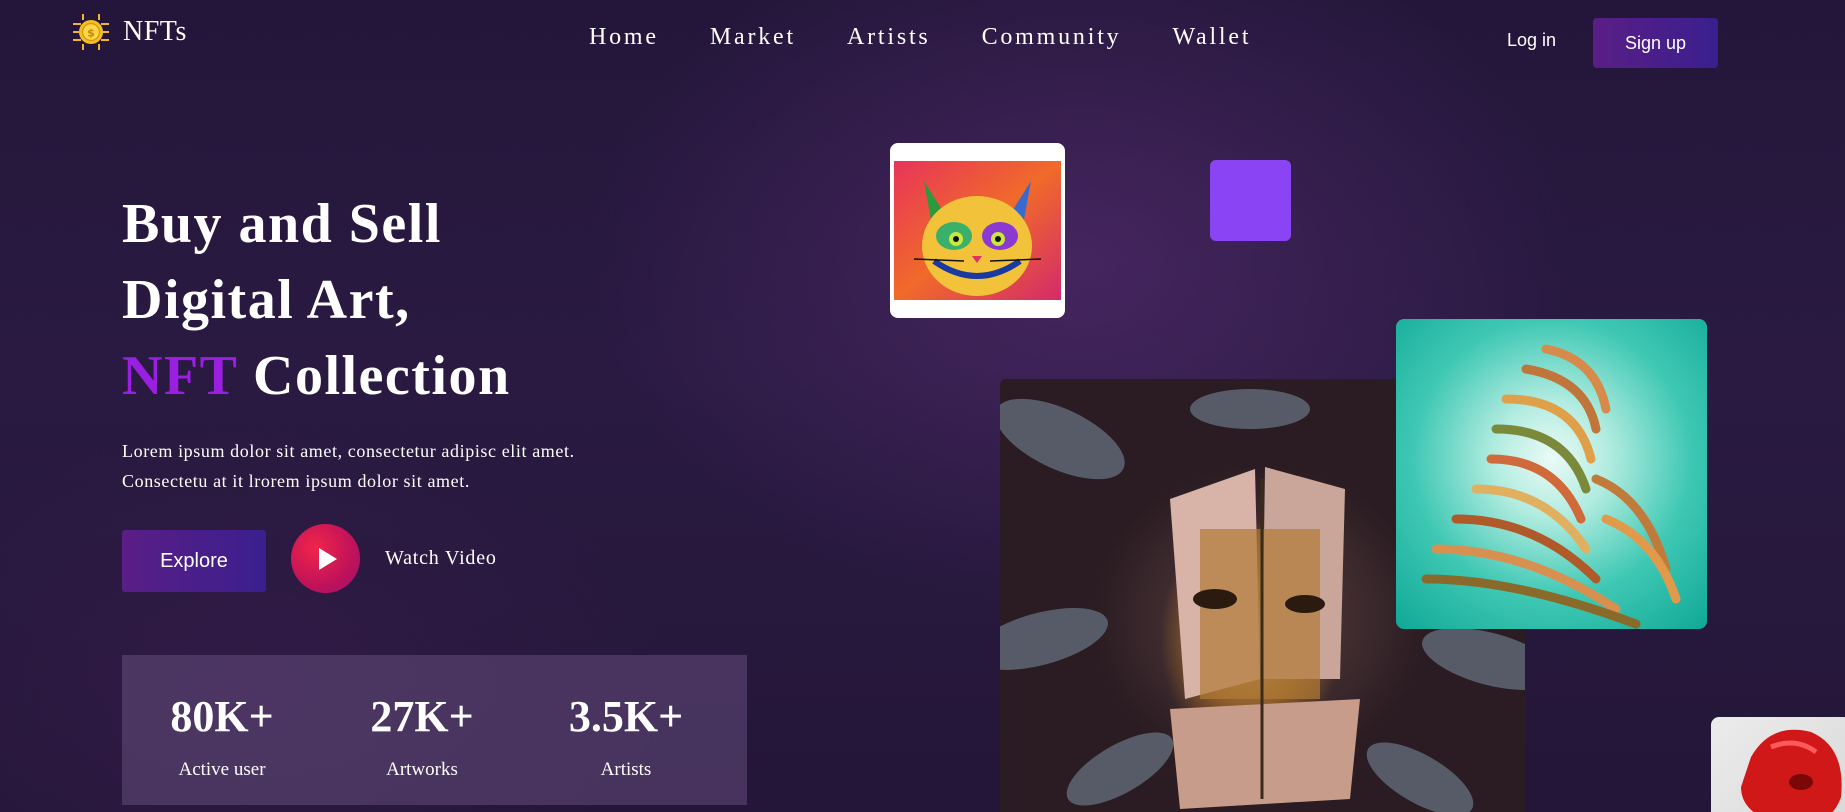 This screenshot has height=812, width=1845. I want to click on artwork-abstract-card, so click(1551, 474).